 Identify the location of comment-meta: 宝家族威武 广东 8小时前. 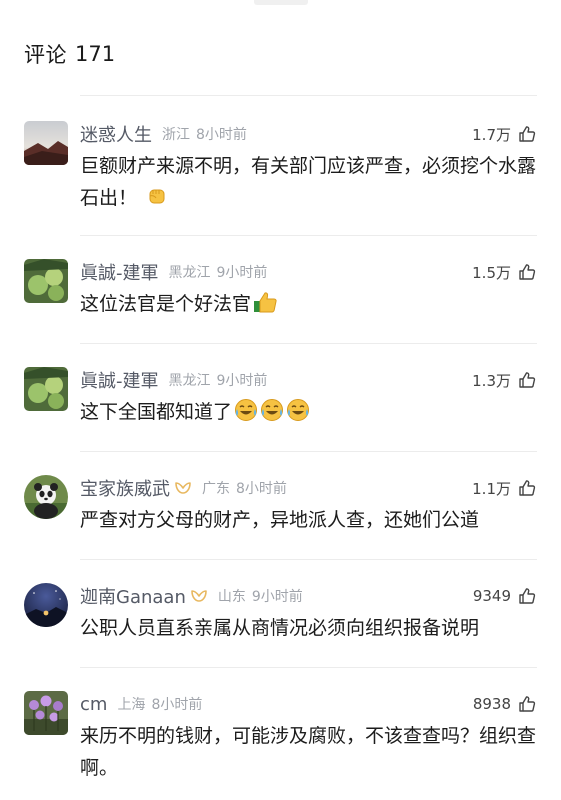
(183, 488).